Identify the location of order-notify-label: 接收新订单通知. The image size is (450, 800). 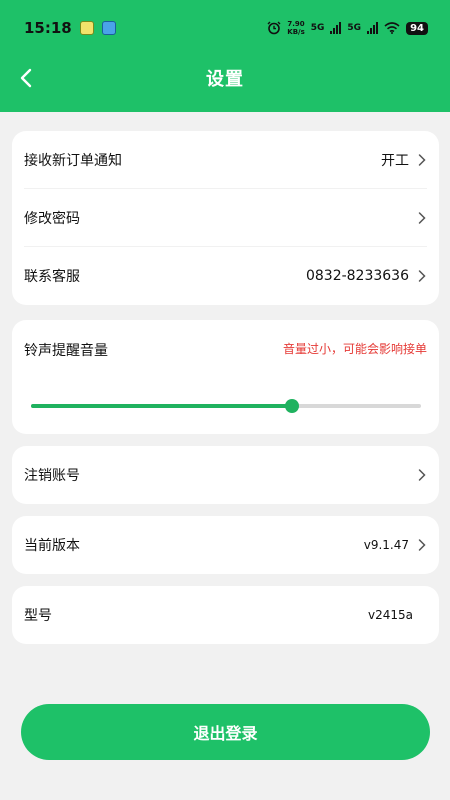
(73, 160).